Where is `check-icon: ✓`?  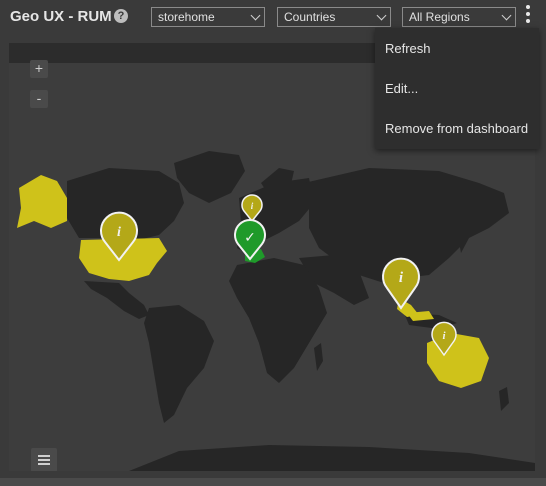 check-icon: ✓ is located at coordinates (250, 238).